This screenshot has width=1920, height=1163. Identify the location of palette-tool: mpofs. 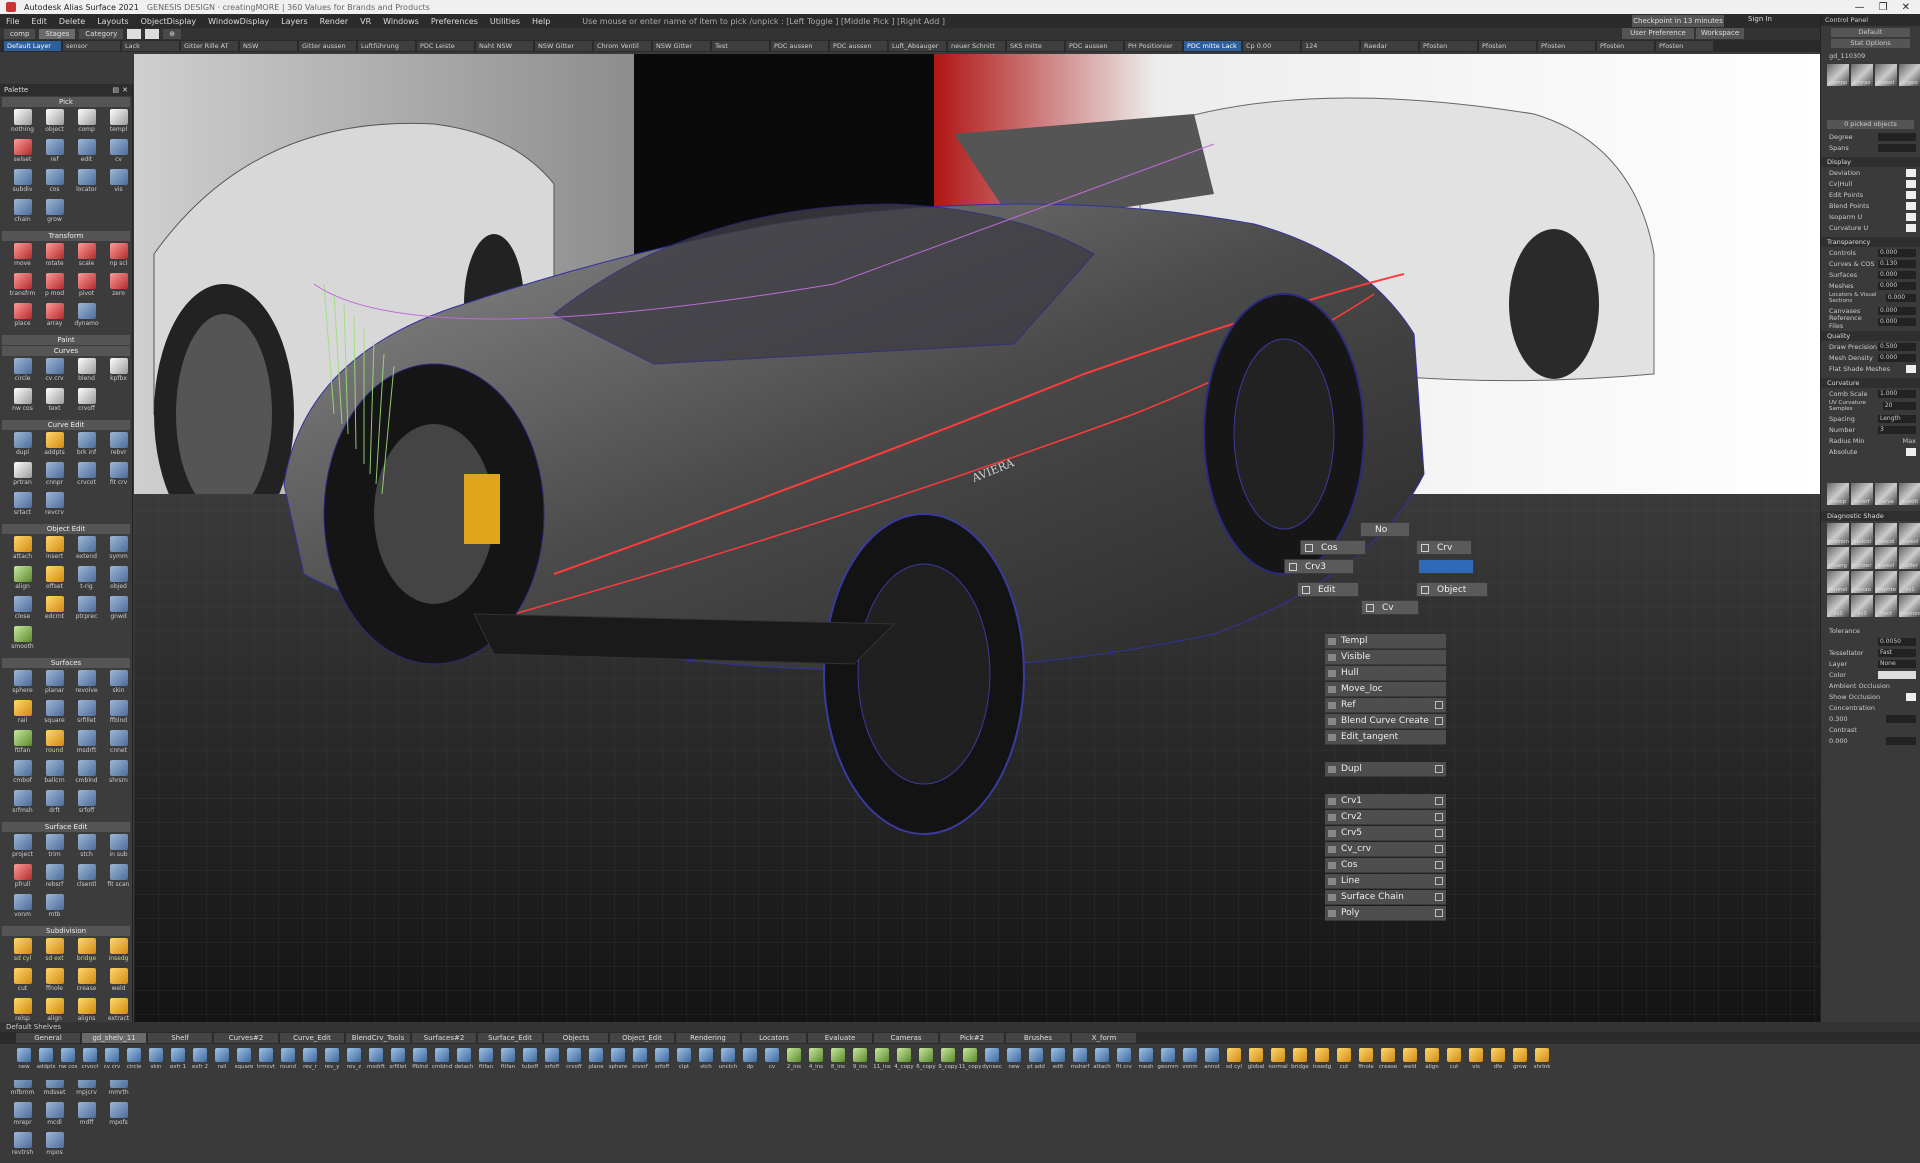
(118, 1116).